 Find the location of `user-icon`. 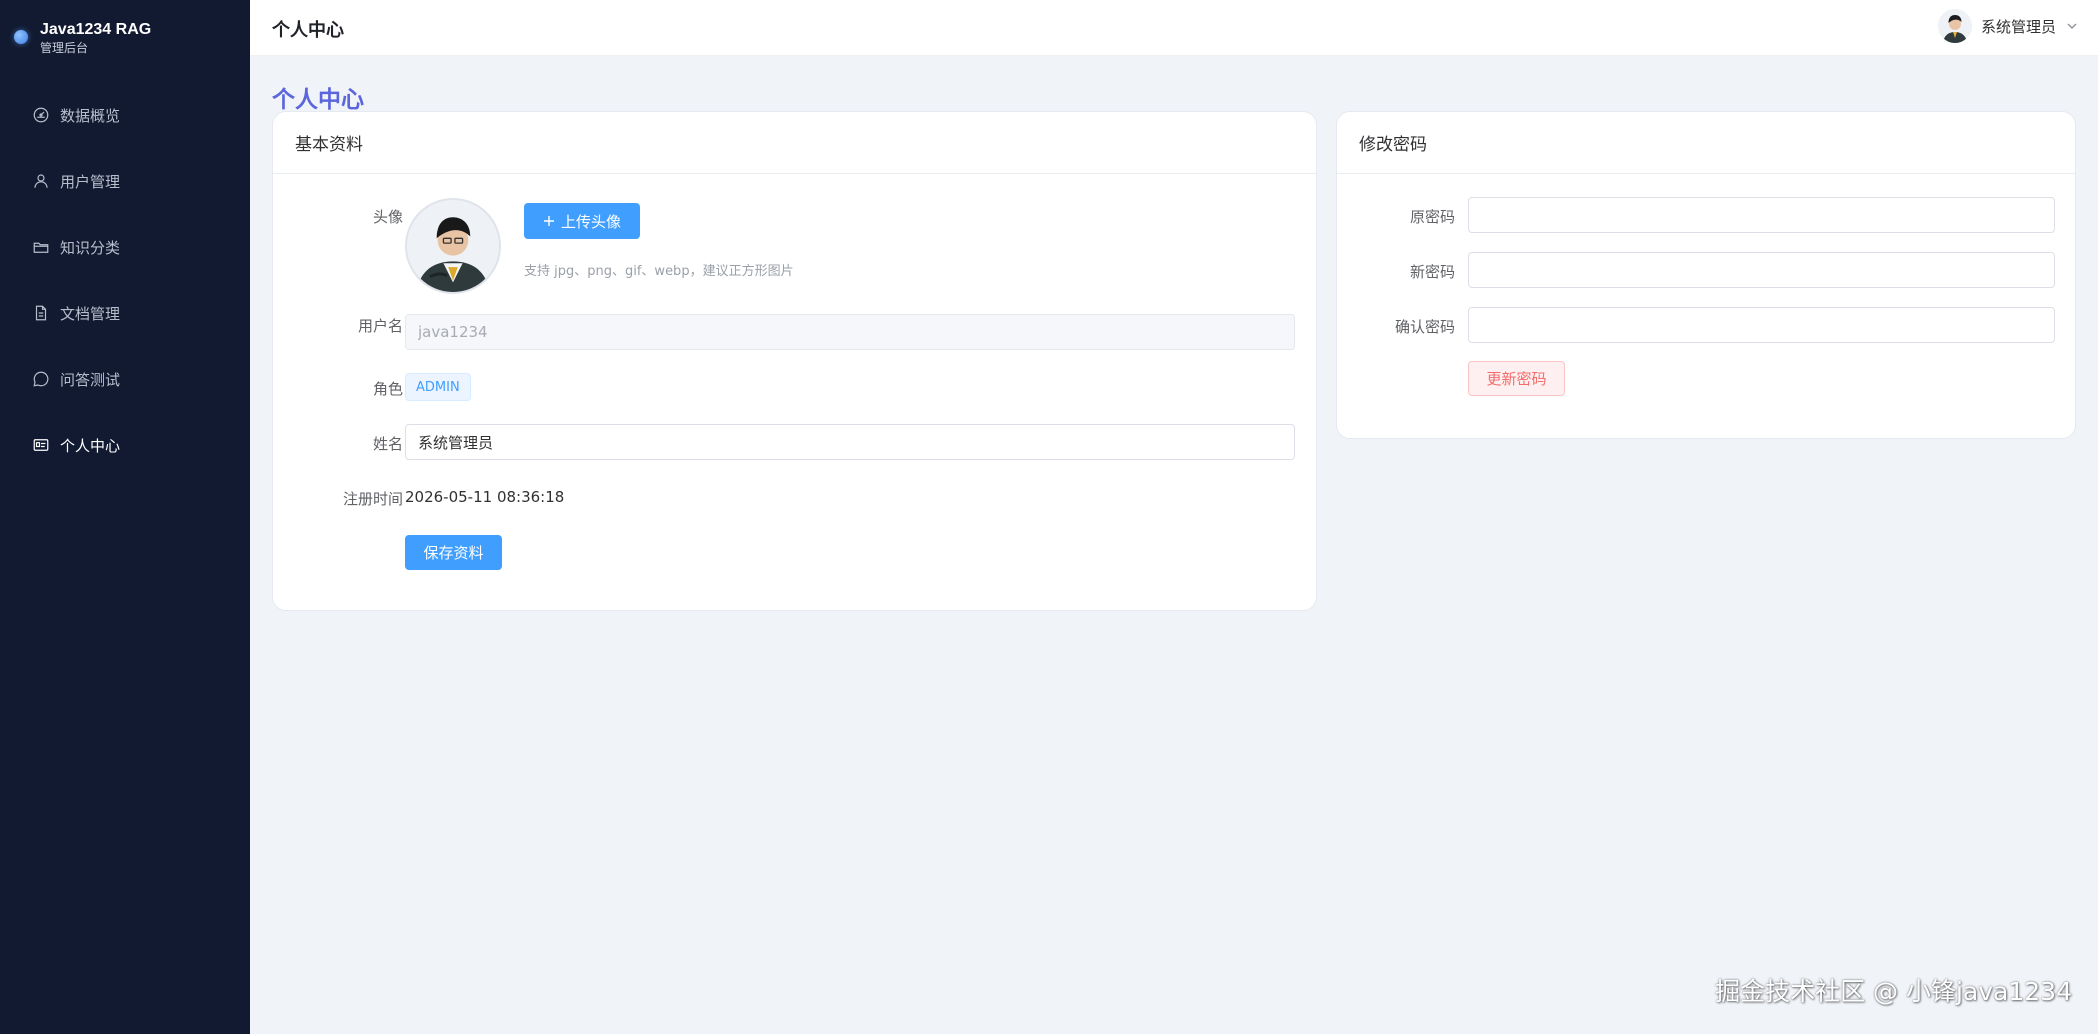

user-icon is located at coordinates (41, 181).